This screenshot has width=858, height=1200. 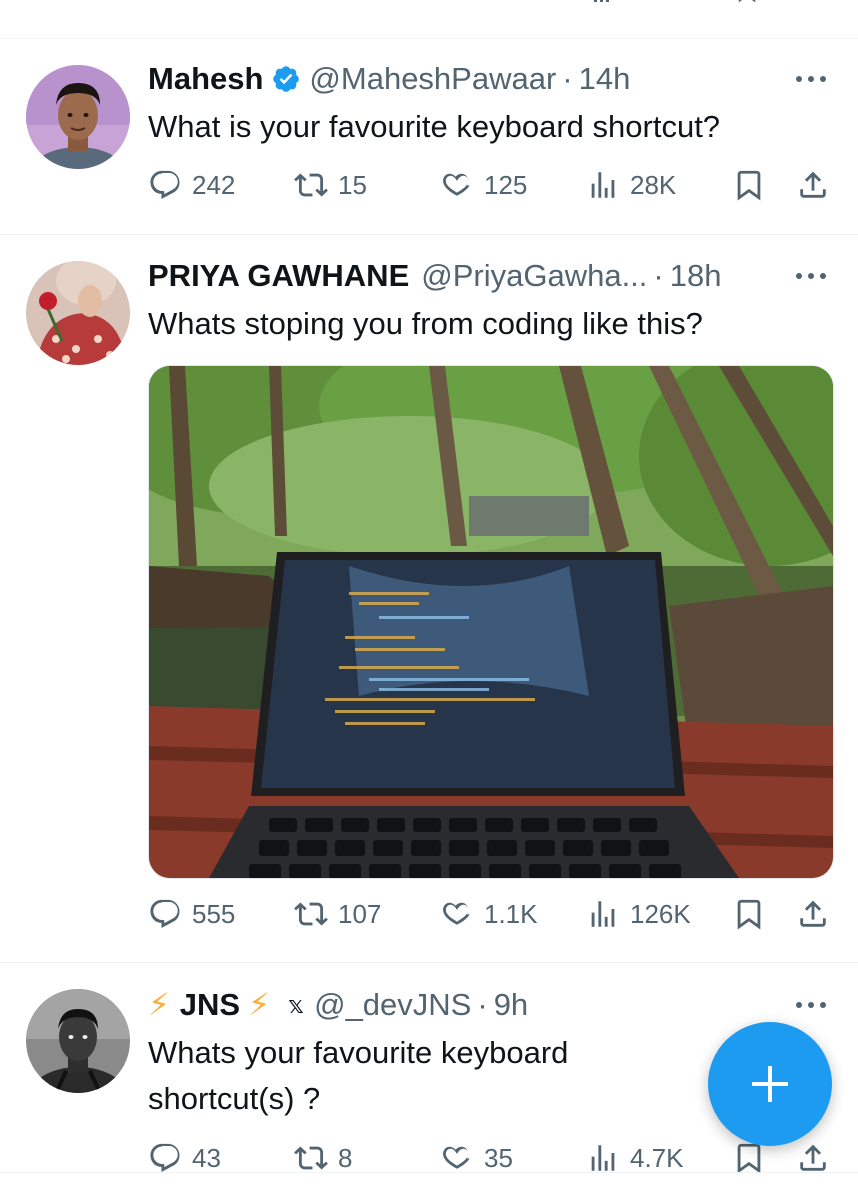 I want to click on handle: @MaheshPawaar, so click(x=432, y=79).